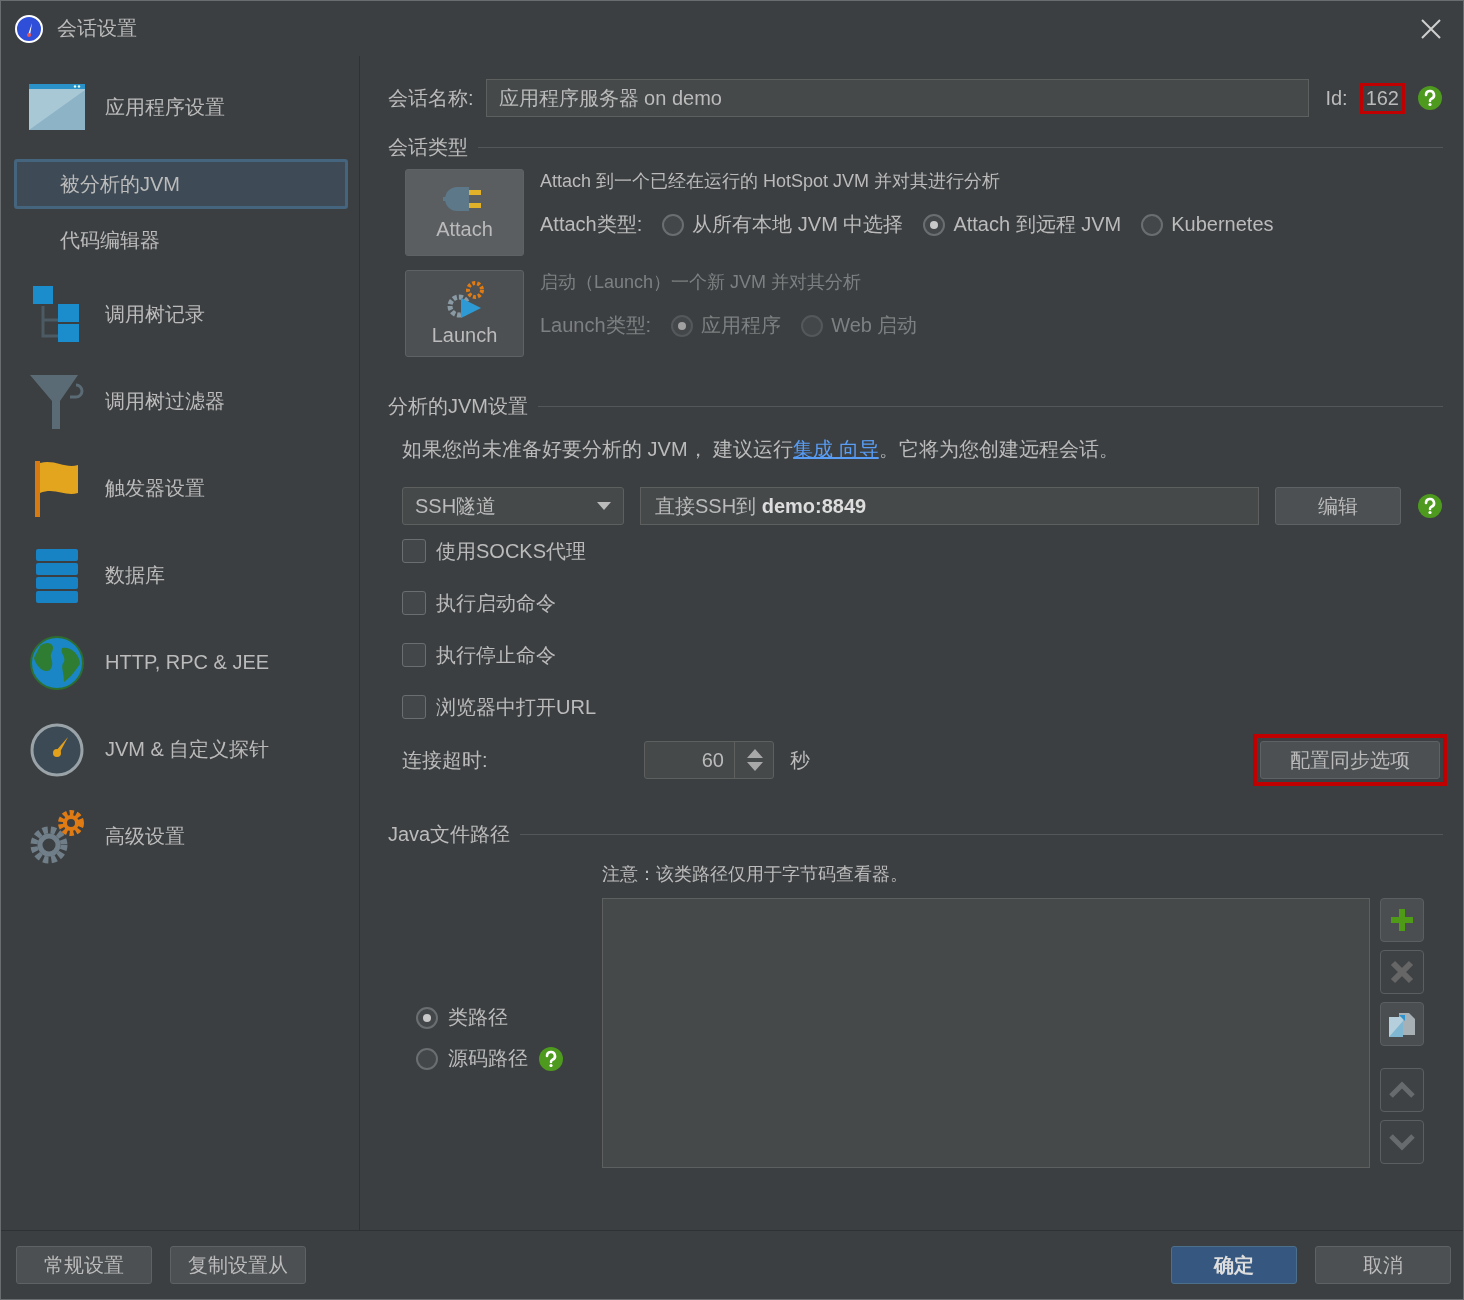 The height and width of the screenshot is (1300, 1464). I want to click on sidebar-item: 代码编辑器, so click(181, 240).